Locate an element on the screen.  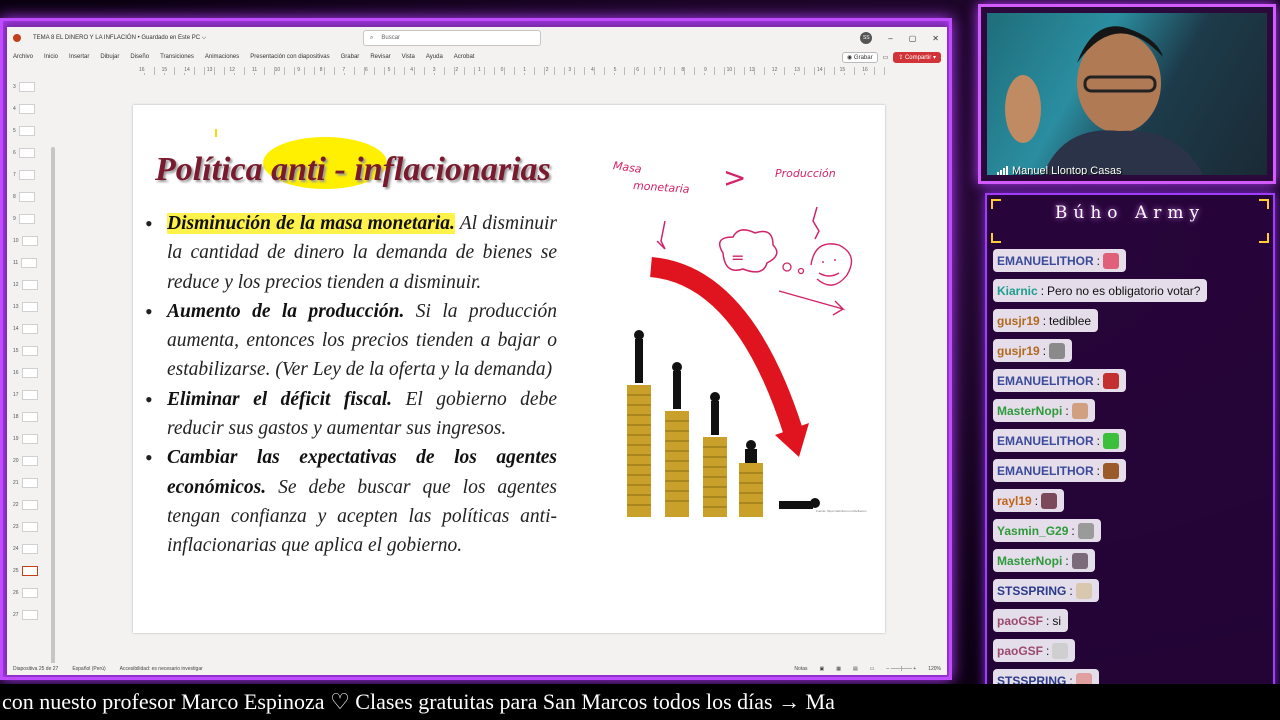
slide-thumbnail: 9 is located at coordinates (30, 219).